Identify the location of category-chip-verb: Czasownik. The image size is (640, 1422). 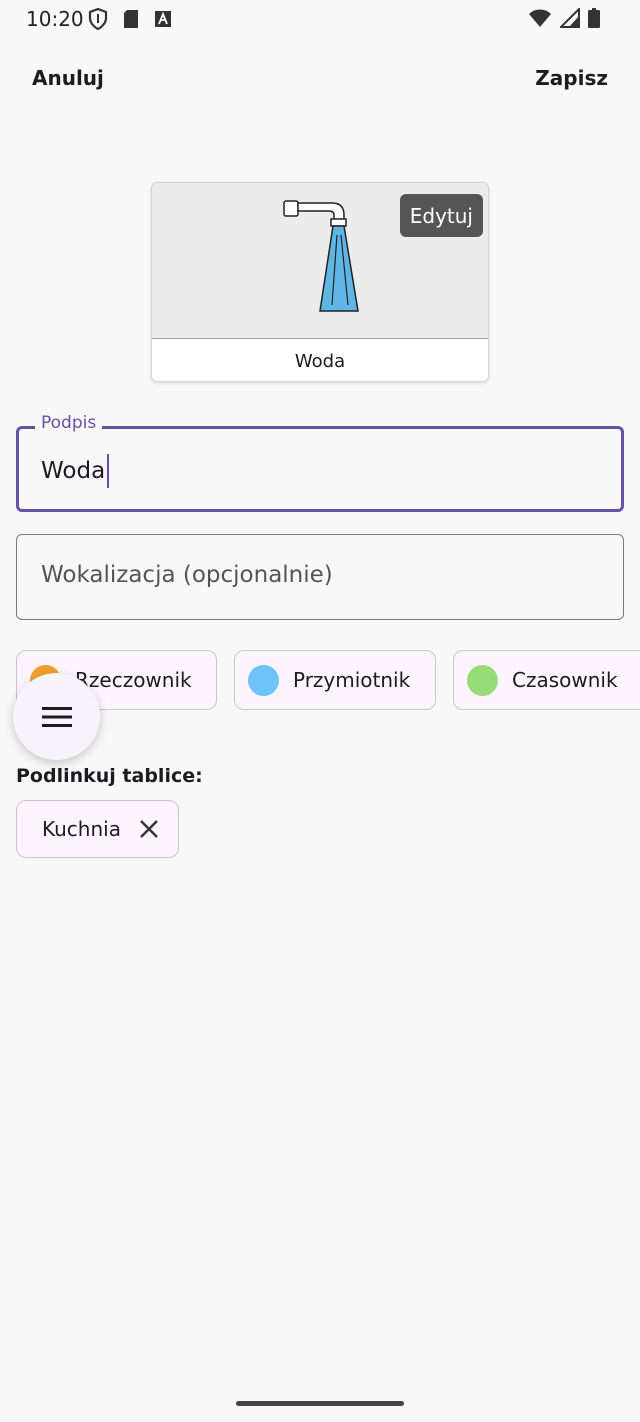
(546, 680).